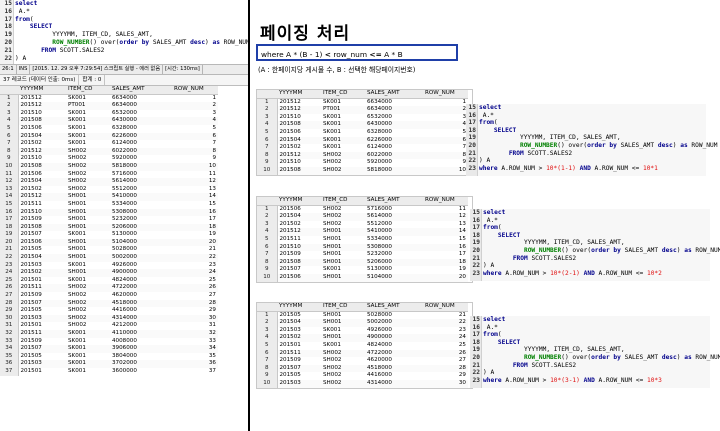 The image size is (720, 431). I want to click on table-cell: 33, so click(195, 342).